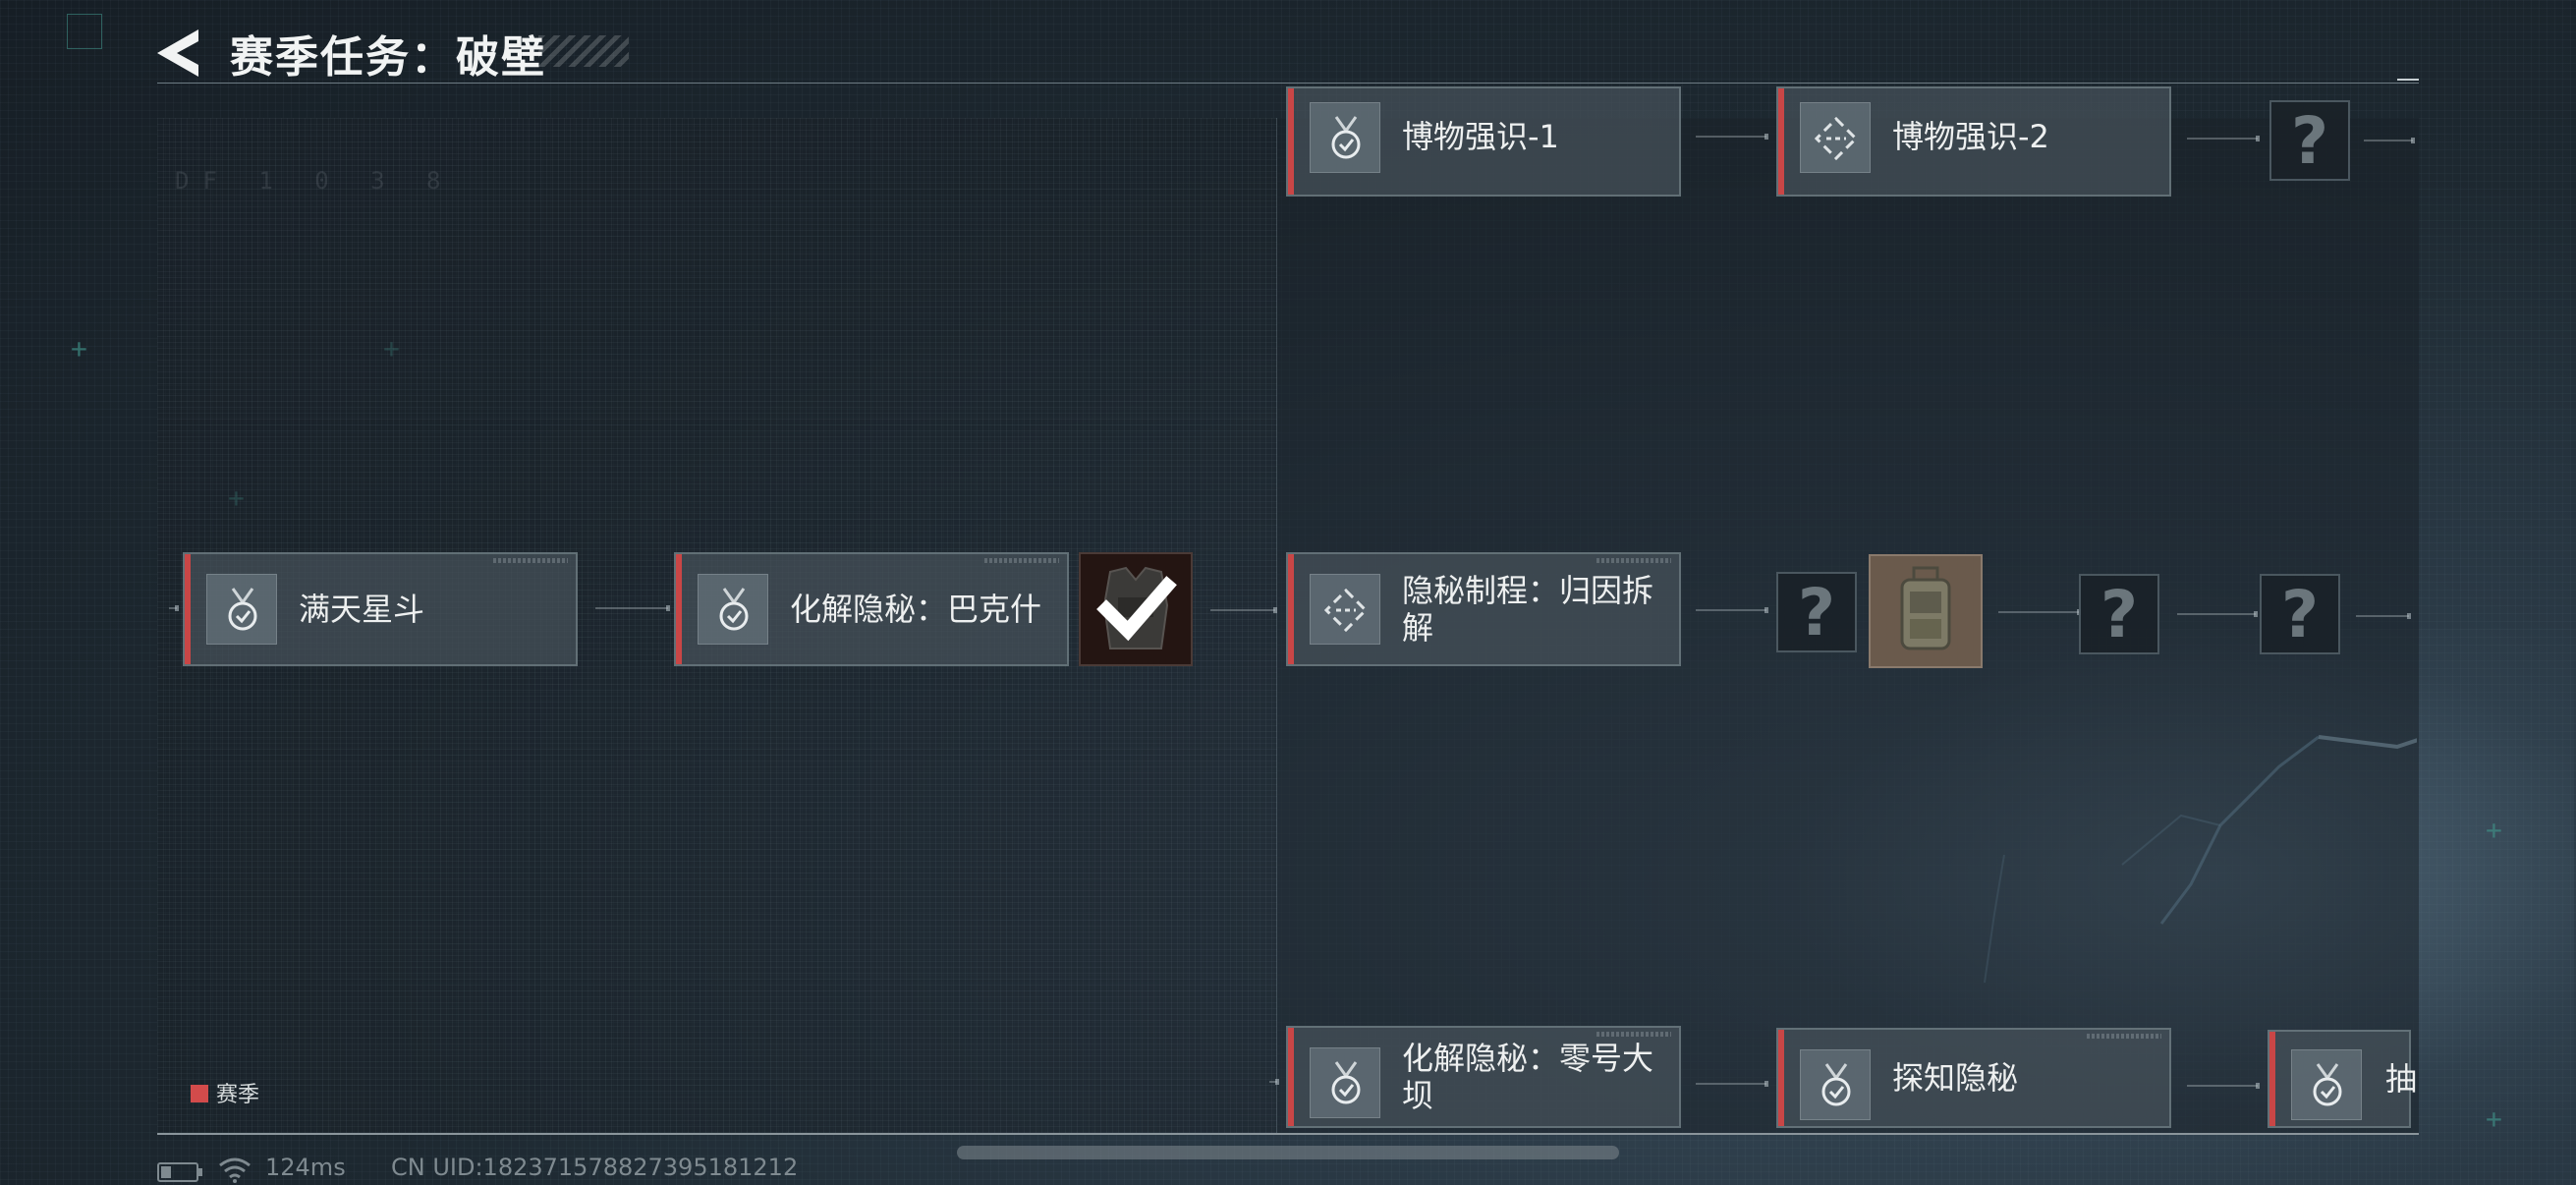 Image resolution: width=2576 pixels, height=1185 pixels. What do you see at coordinates (179, 1172) in the screenshot?
I see `battery-icon` at bounding box center [179, 1172].